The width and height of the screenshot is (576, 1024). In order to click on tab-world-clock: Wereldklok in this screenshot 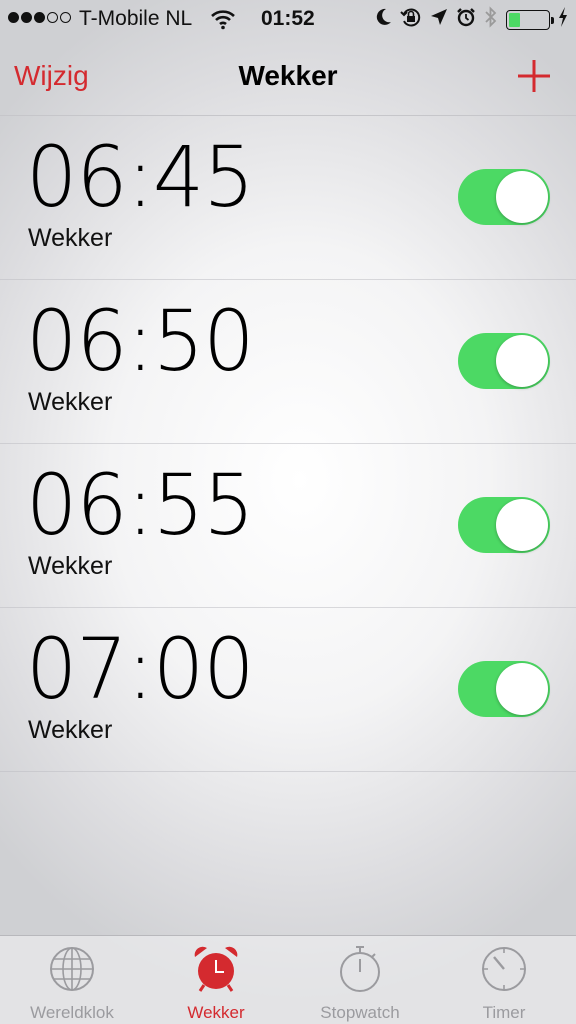, I will do `click(72, 980)`.